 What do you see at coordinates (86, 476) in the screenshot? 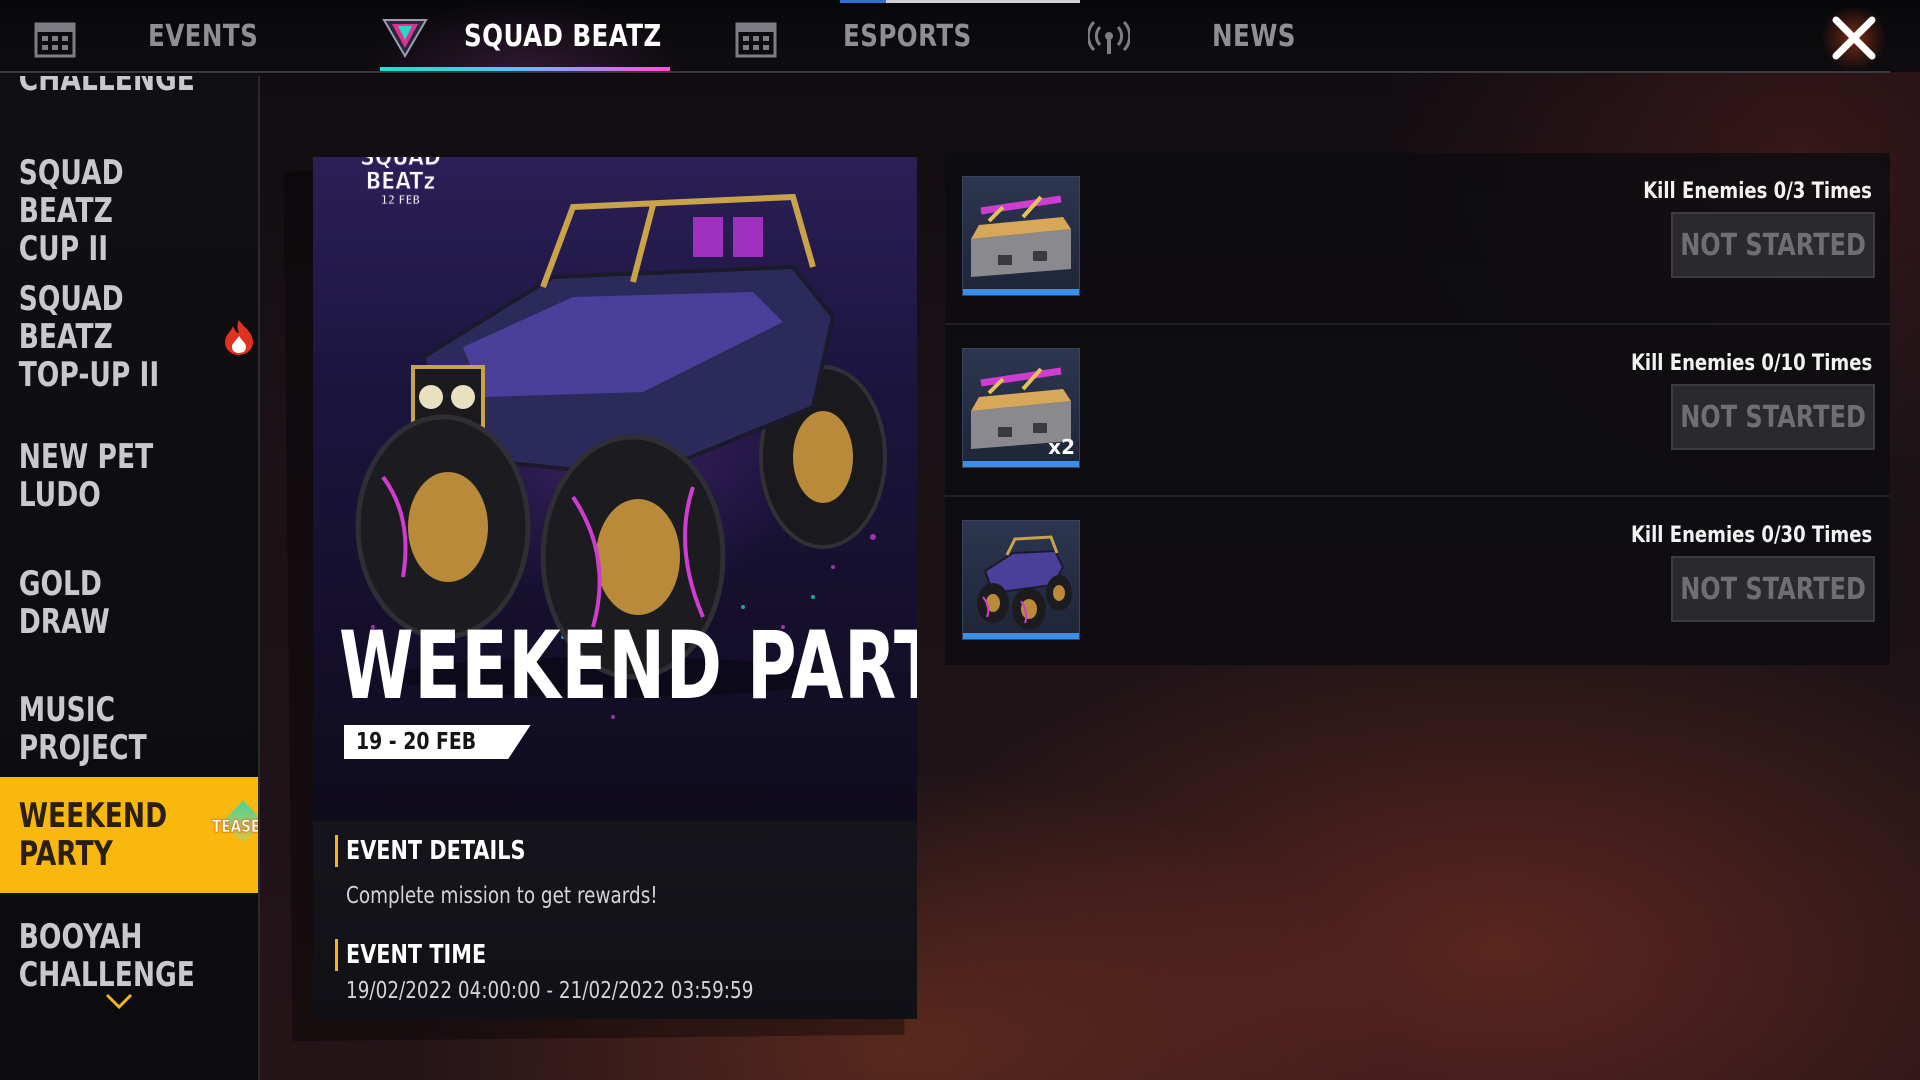
I see `sidebar-item-label: NEW PET LUDO` at bounding box center [86, 476].